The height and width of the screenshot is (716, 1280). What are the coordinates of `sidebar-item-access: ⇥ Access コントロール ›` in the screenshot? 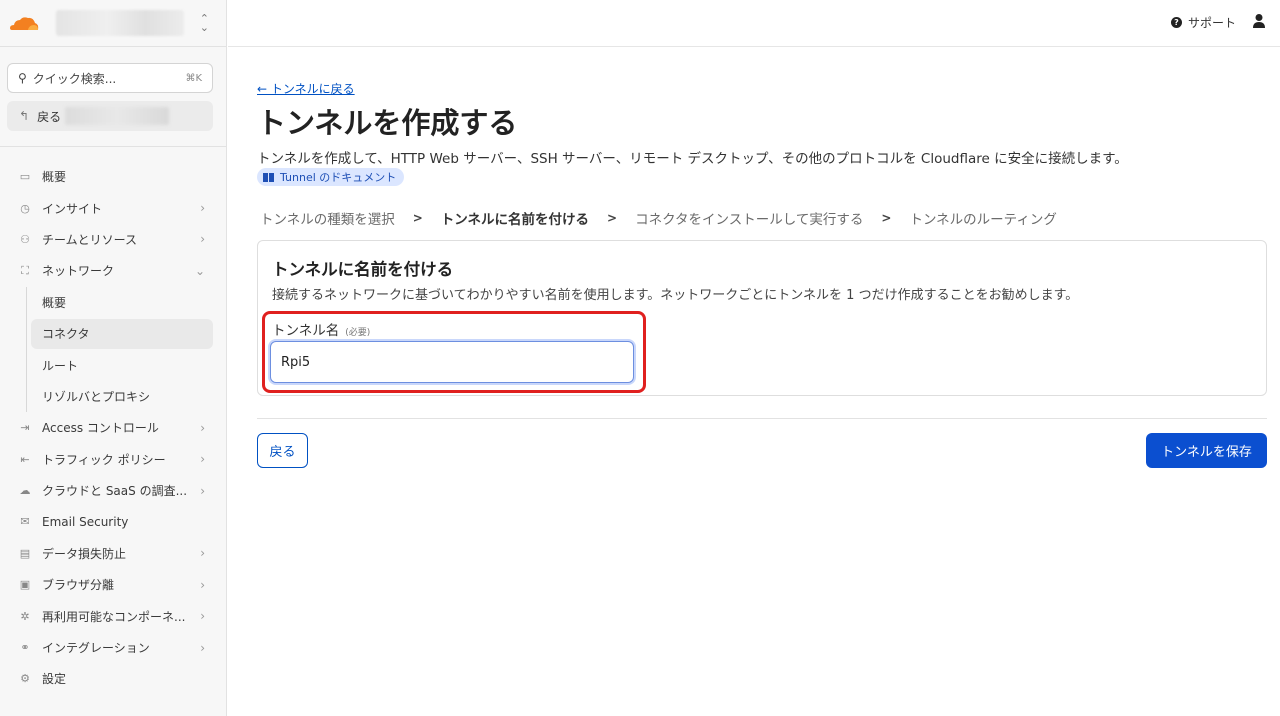 It's located at (113, 427).